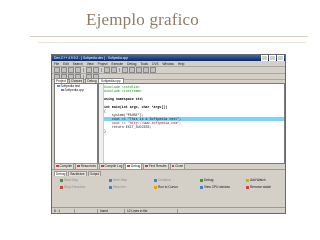 The height and width of the screenshot is (240, 320). I want to click on cursor-position: 8 : 1, so click(63, 210).